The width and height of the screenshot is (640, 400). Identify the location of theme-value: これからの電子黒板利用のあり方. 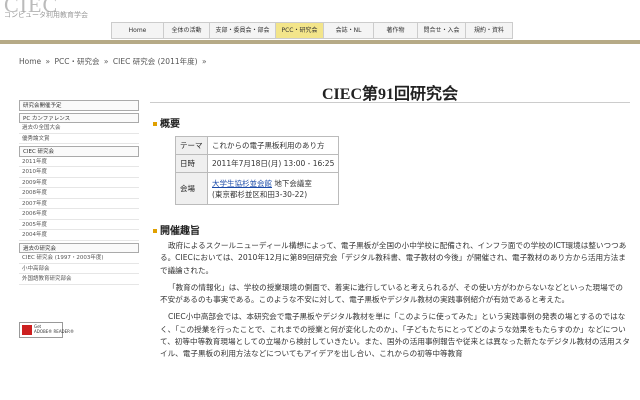
(273, 145).